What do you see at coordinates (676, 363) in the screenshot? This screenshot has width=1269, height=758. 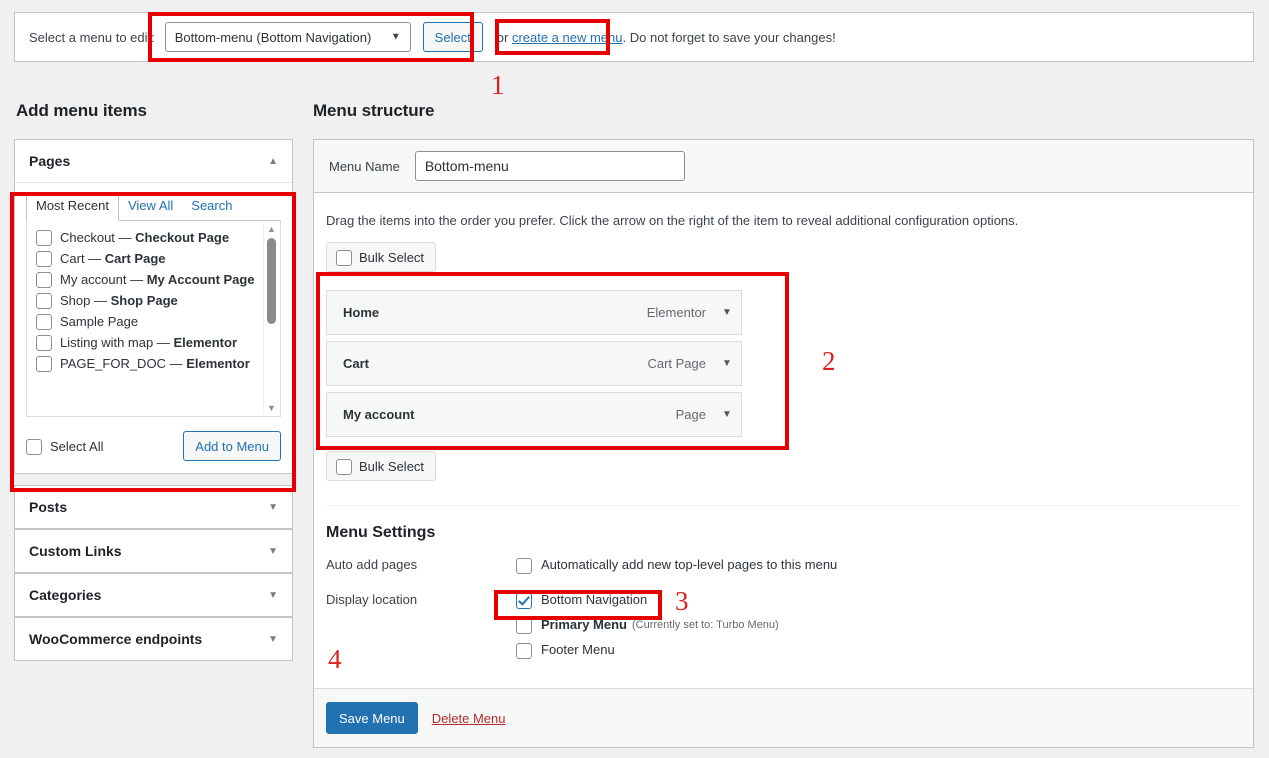 I see `menu-item-type: Cart Page` at bounding box center [676, 363].